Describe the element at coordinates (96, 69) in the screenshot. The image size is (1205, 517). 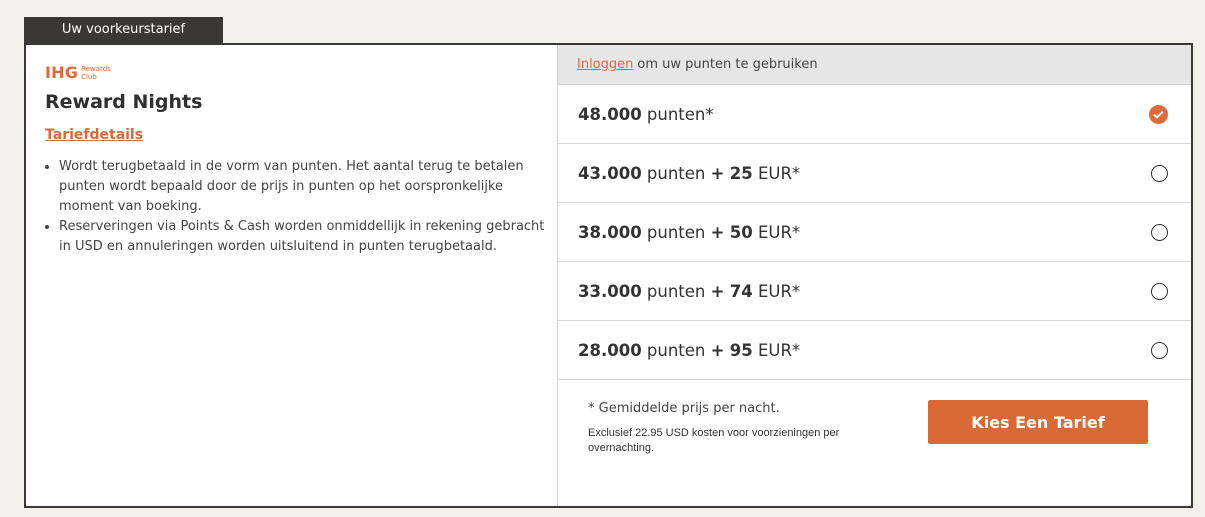
I see `rewards-label: Rewards` at that location.